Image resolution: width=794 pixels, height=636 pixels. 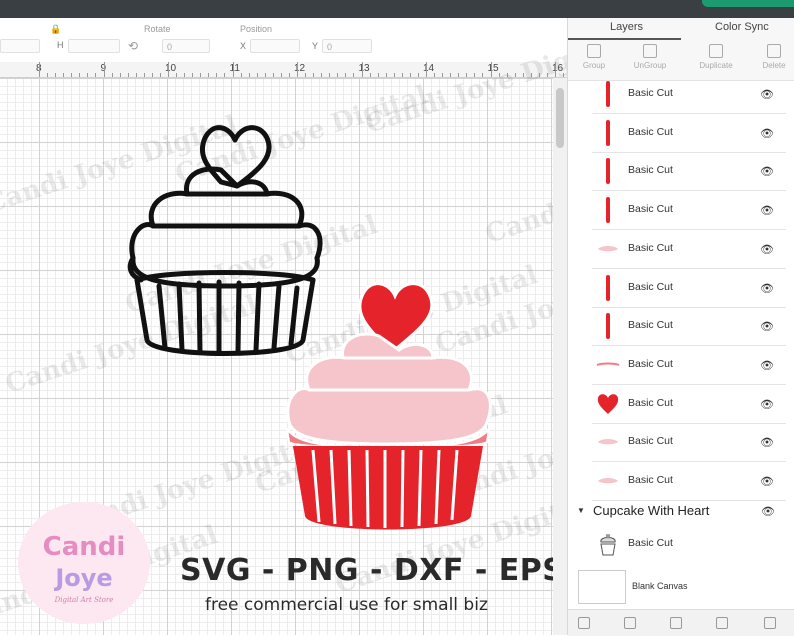 I want to click on ungroup-icon, so click(x=650, y=51).